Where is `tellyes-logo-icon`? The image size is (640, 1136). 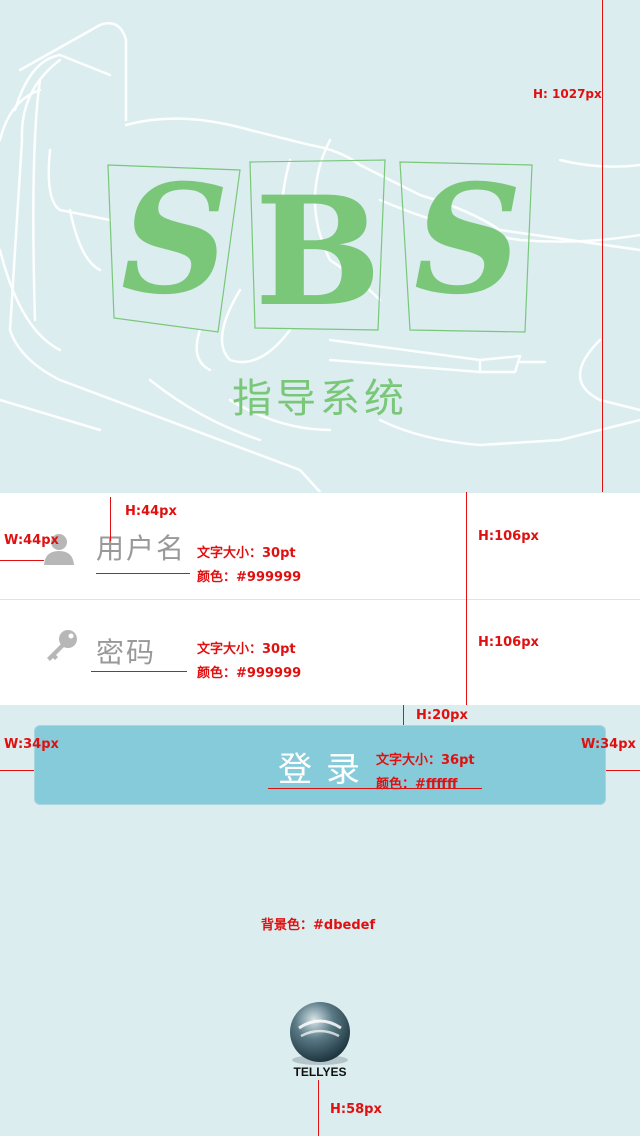 tellyes-logo-icon is located at coordinates (320, 1033).